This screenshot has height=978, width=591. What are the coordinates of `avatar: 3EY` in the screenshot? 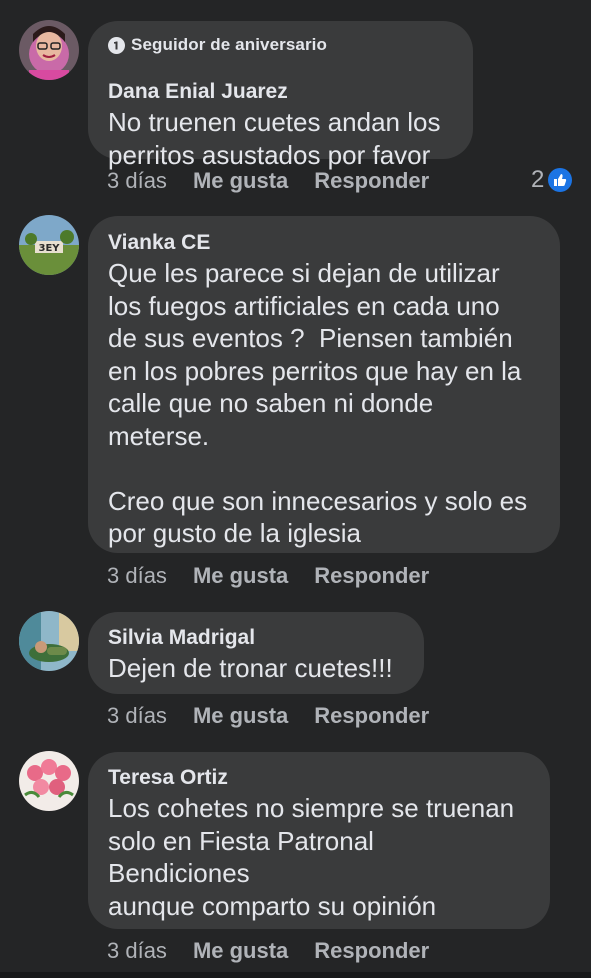 It's located at (49, 245).